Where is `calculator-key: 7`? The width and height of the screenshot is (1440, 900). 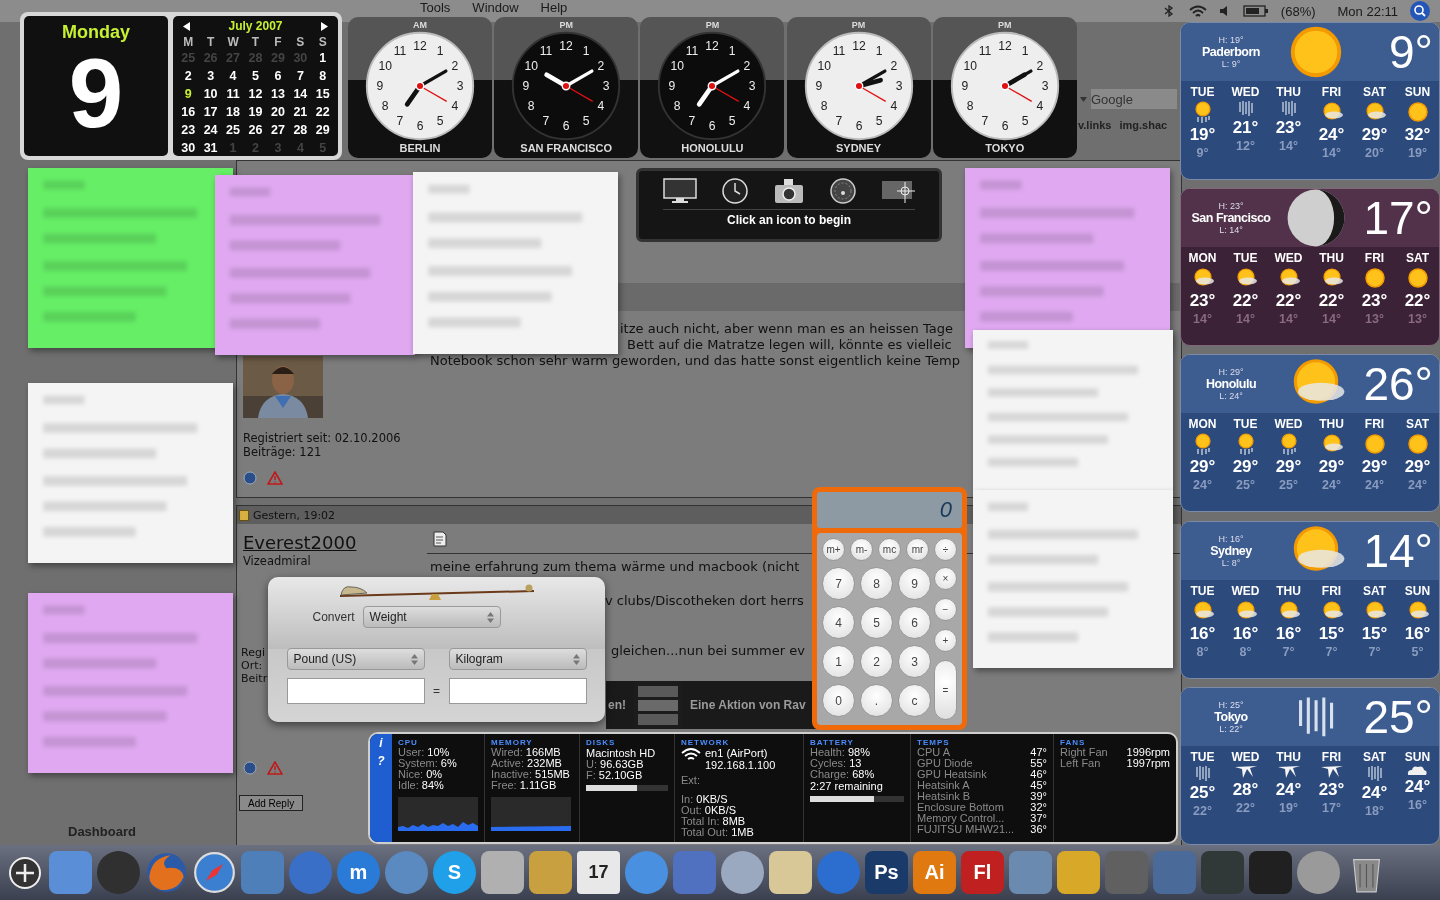 calculator-key: 7 is located at coordinates (838, 583).